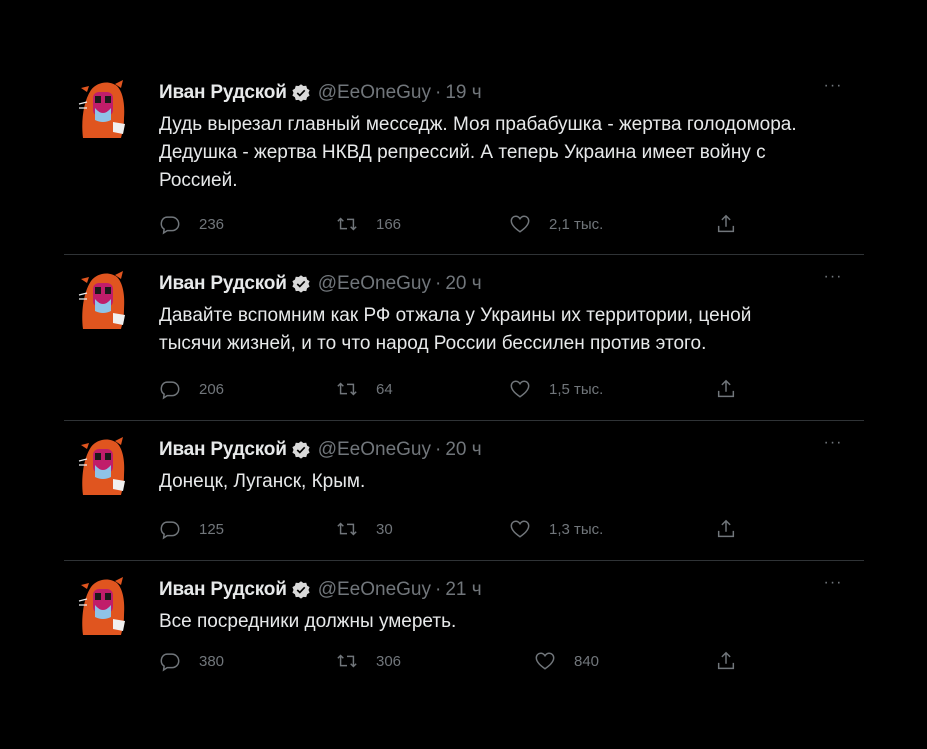  What do you see at coordinates (191, 661) in the screenshot?
I see `reply-button: 380` at bounding box center [191, 661].